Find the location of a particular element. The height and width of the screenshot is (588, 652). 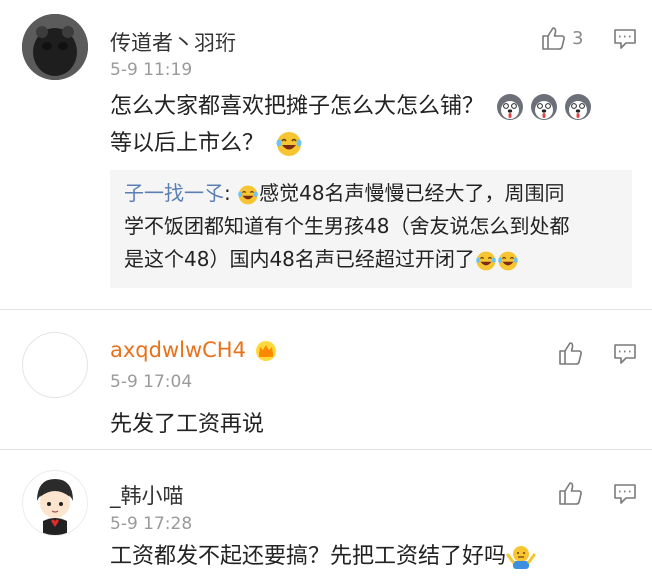

reply-line: 是这个48）国内48名声已经超过开闭了 is located at coordinates (371, 259).